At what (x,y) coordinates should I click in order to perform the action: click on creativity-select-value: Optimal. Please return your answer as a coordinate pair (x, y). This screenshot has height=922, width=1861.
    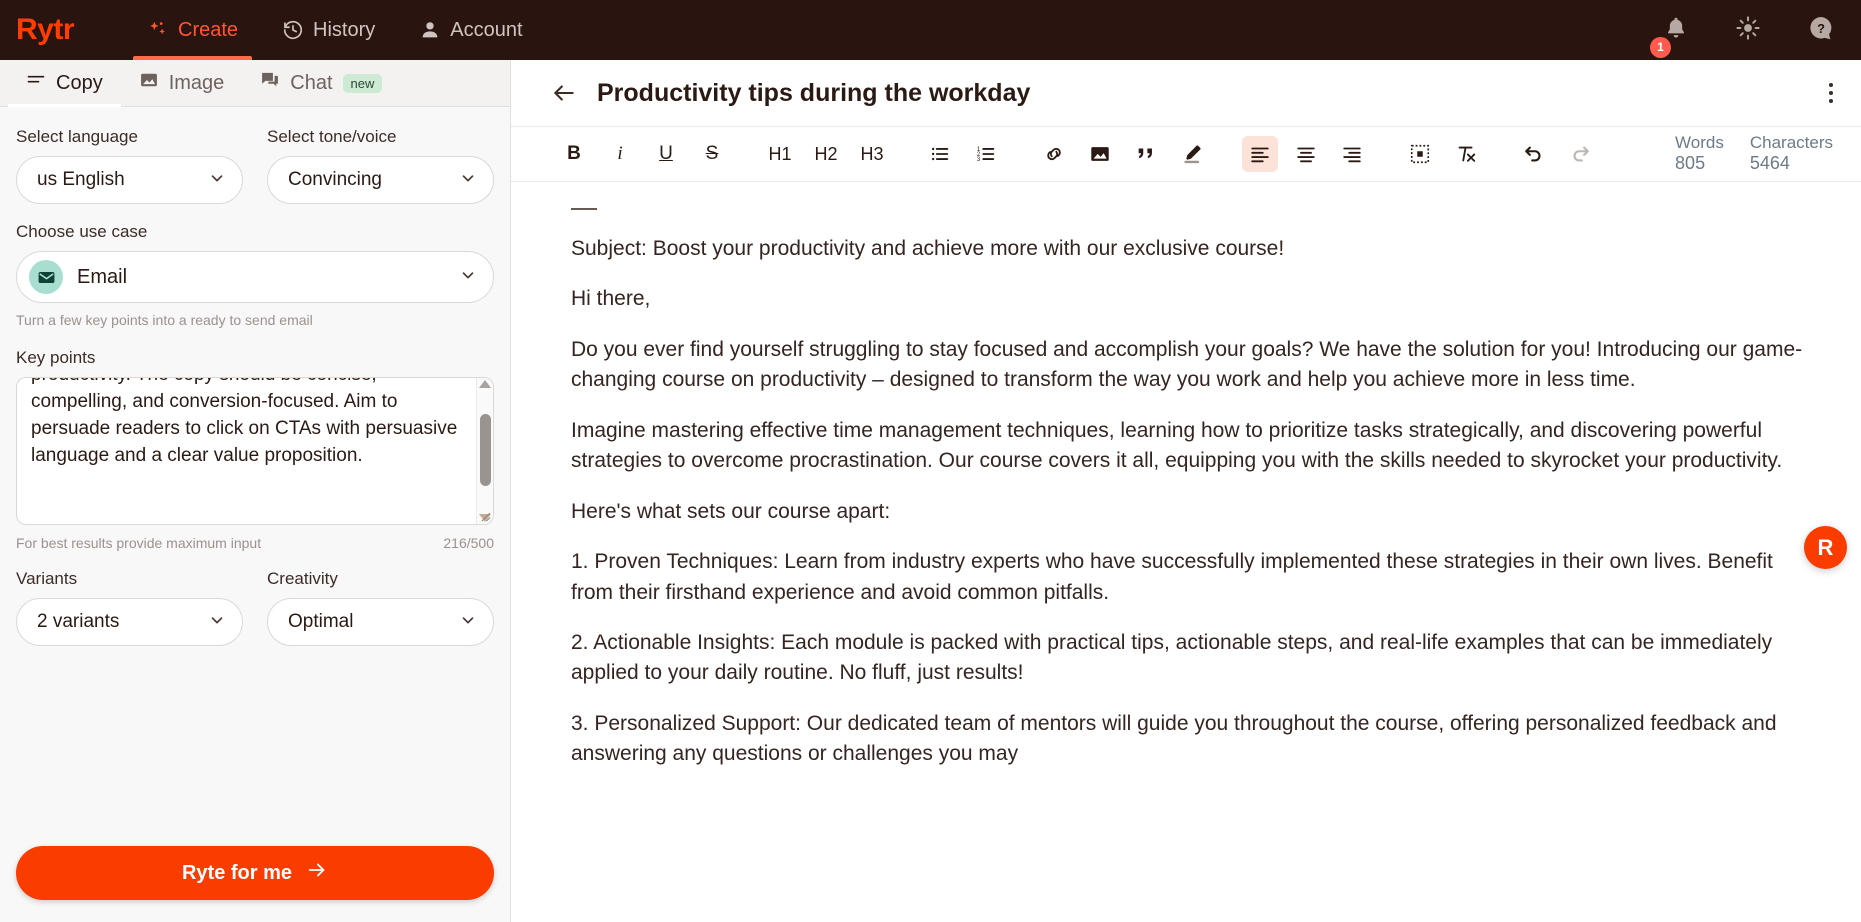
    Looking at the image, I should click on (321, 621).